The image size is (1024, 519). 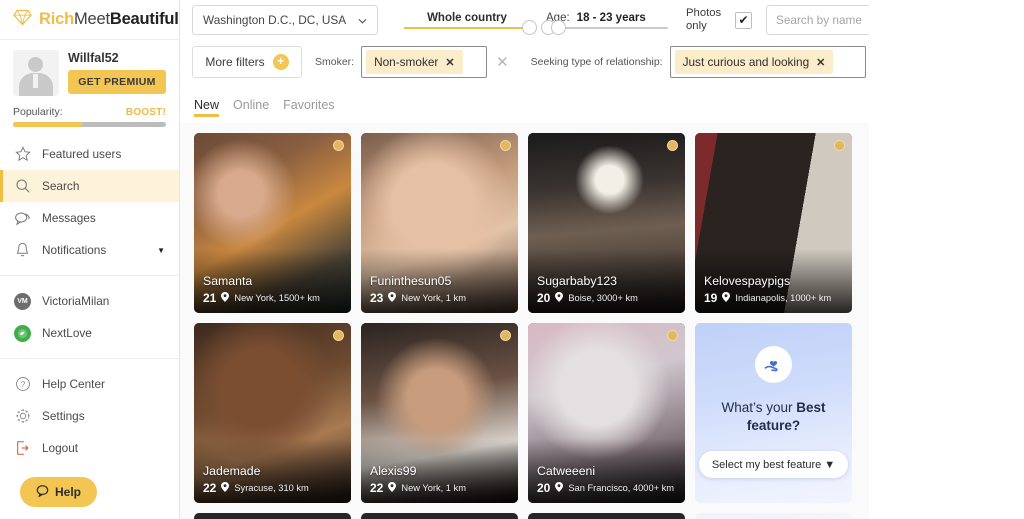 I want to click on sidebar-brands: VM VictoriaMilan NextLove, so click(x=89, y=317).